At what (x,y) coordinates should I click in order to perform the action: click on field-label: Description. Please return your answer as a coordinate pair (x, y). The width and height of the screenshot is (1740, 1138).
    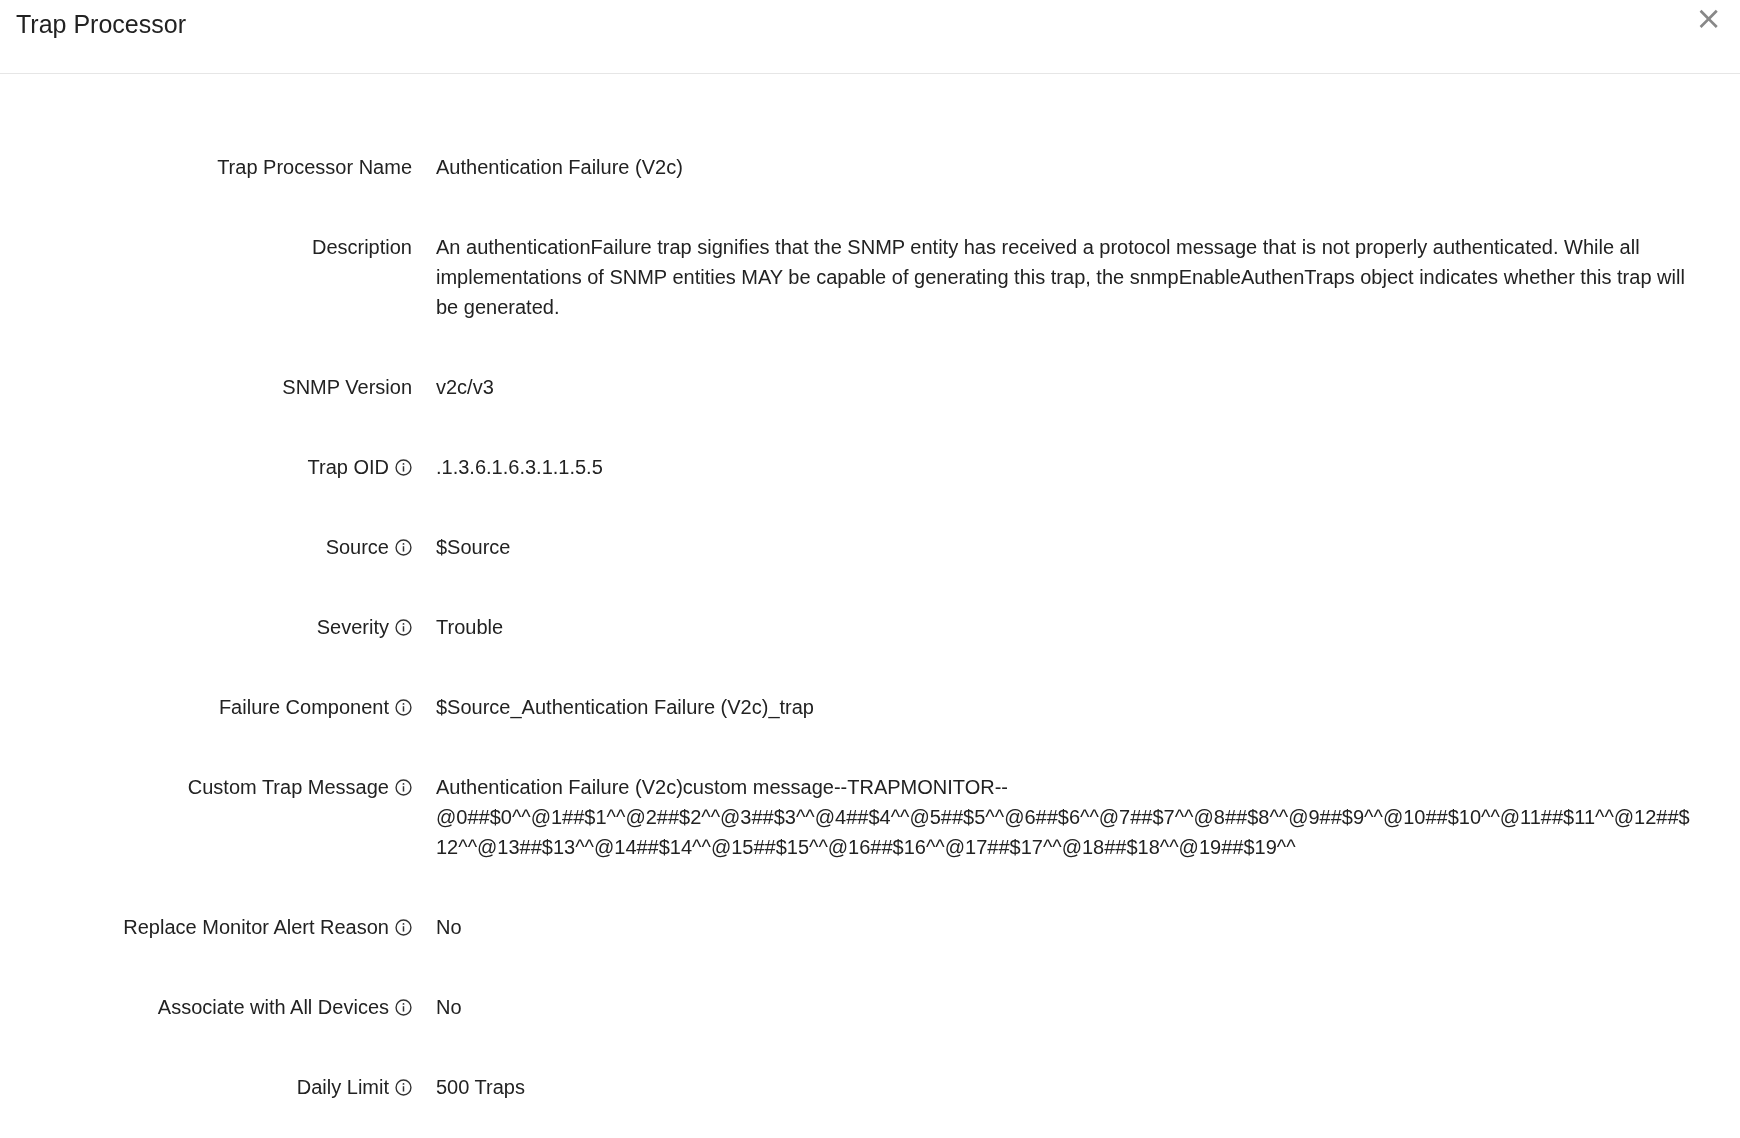
    Looking at the image, I should click on (361, 247).